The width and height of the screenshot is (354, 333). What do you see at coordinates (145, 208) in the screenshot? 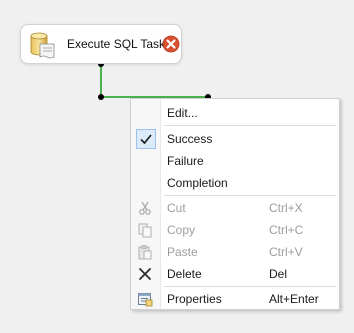
I see `scissors-icon` at bounding box center [145, 208].